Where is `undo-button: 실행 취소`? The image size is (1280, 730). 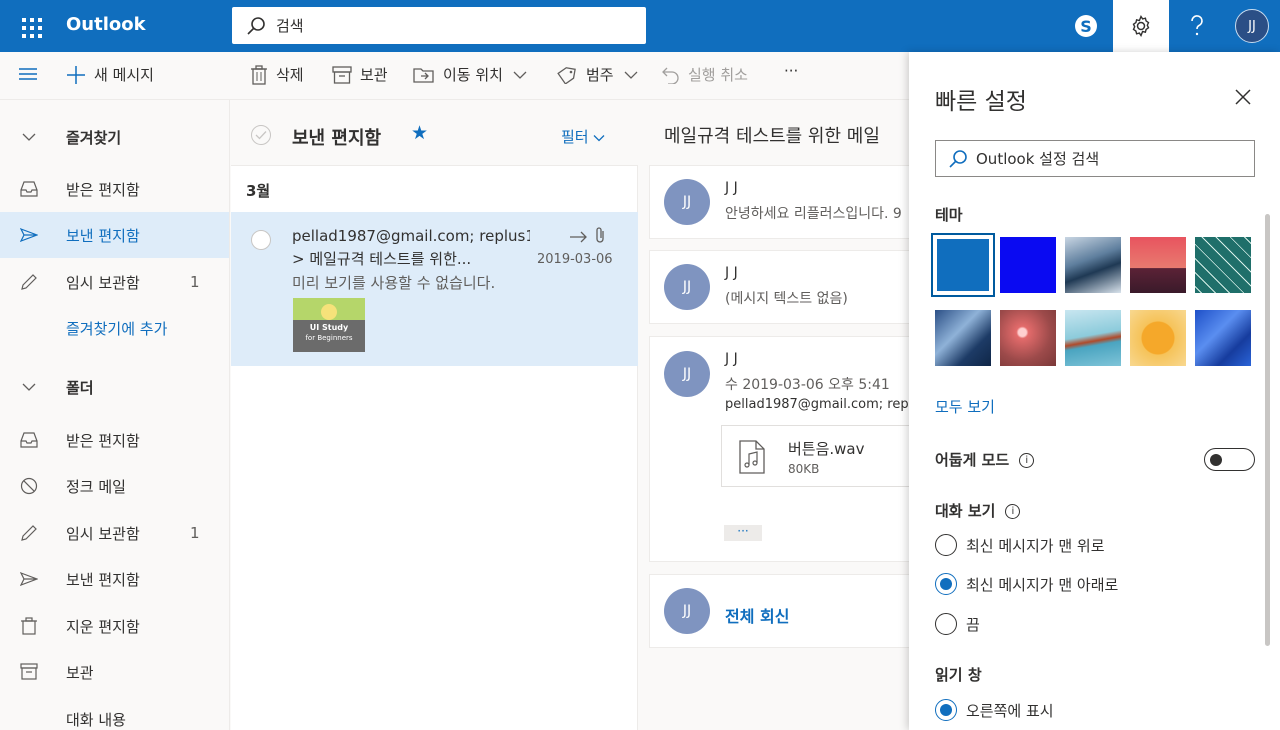
undo-button: 실행 취소 is located at coordinates (705, 74).